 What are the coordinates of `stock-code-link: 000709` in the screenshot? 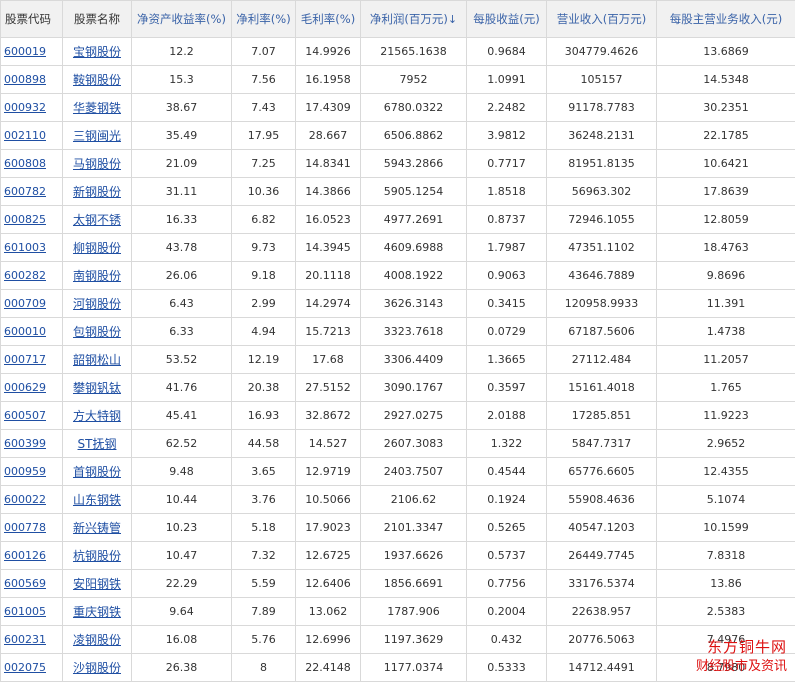 It's located at (25, 303).